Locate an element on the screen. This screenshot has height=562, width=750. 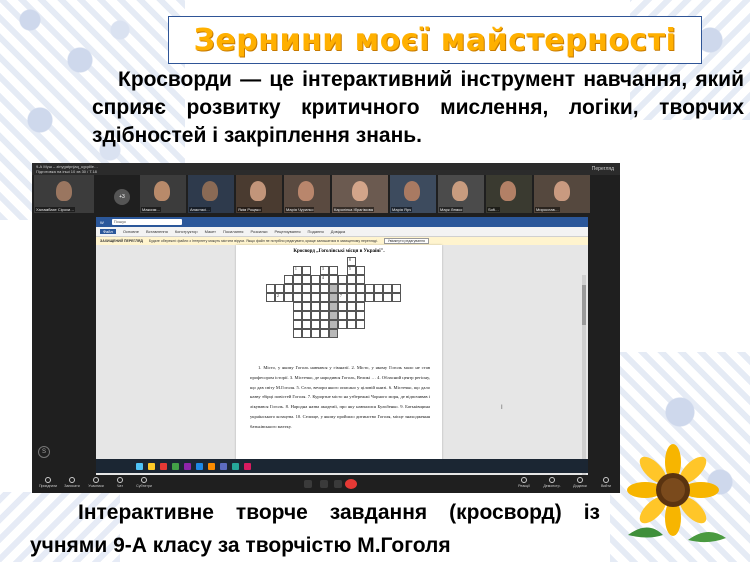
enable-editing-button: Увімкнути редагування is located at coordinates (406, 241).